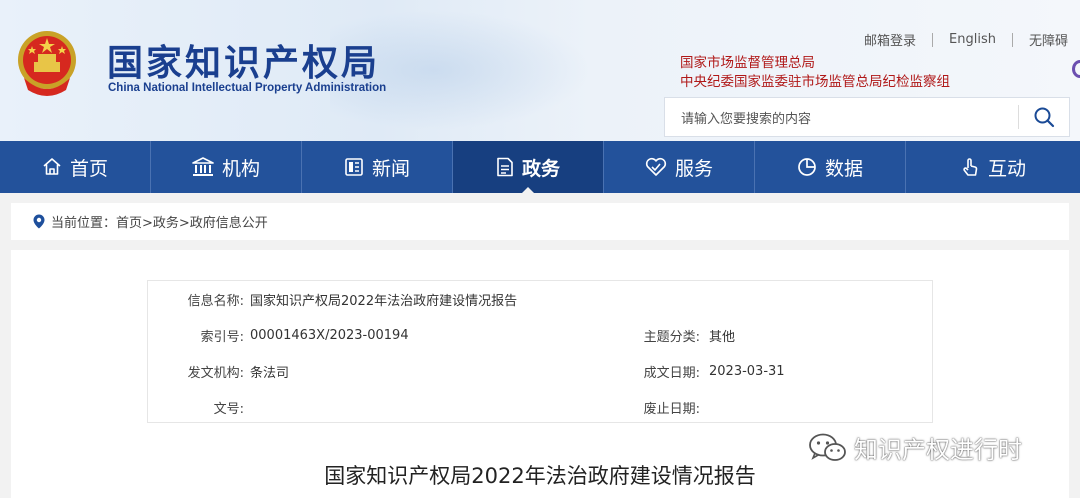 Image resolution: width=1080 pixels, height=498 pixels. What do you see at coordinates (938, 450) in the screenshot?
I see `watermark-text: 知识产权进行时` at bounding box center [938, 450].